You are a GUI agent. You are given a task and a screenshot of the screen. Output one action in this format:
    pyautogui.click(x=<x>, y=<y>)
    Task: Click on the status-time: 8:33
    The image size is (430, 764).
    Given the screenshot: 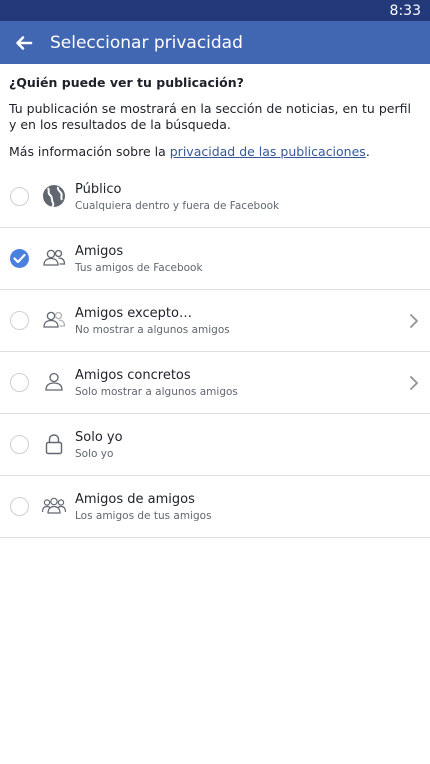 What is the action you would take?
    pyautogui.click(x=405, y=11)
    